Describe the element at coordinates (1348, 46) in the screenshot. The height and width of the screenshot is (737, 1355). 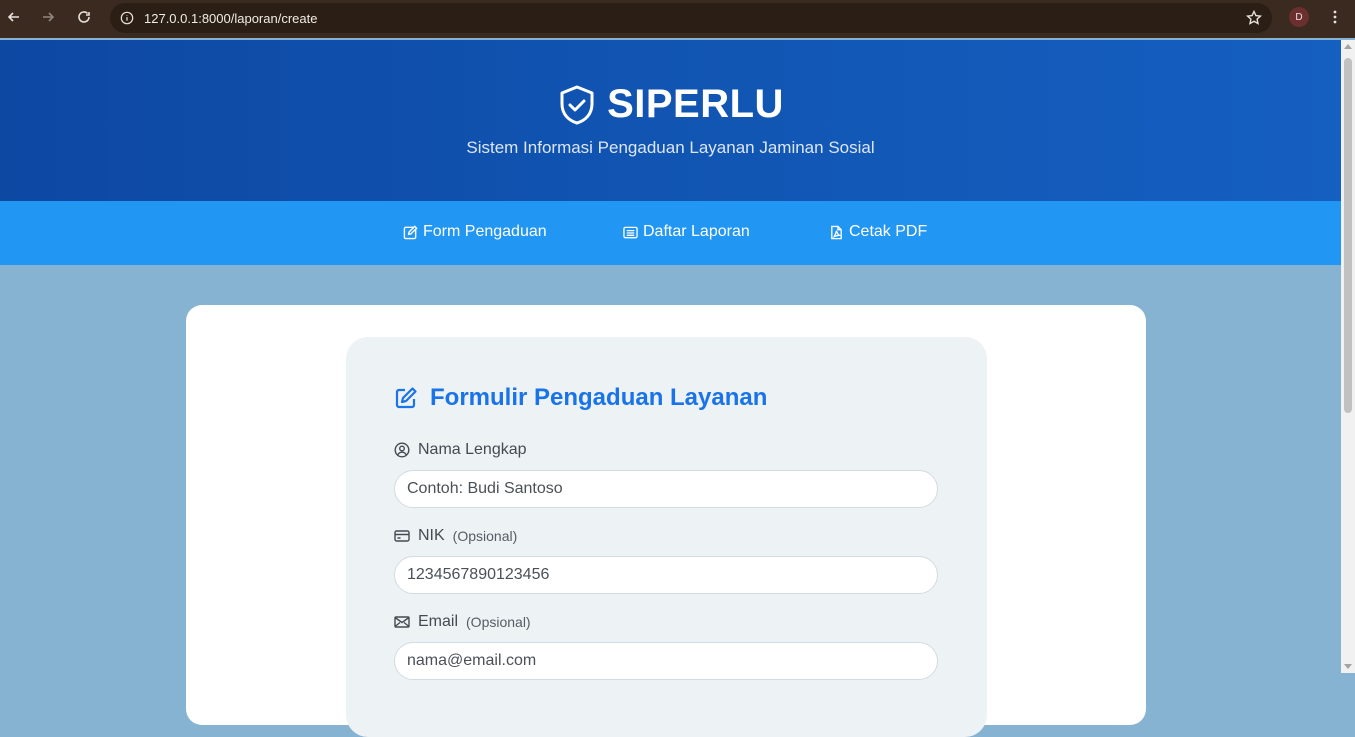
I see `scroll-up-arrow-icon` at that location.